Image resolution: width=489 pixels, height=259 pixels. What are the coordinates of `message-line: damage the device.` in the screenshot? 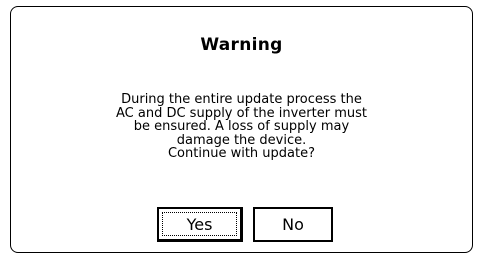 It's located at (241, 140).